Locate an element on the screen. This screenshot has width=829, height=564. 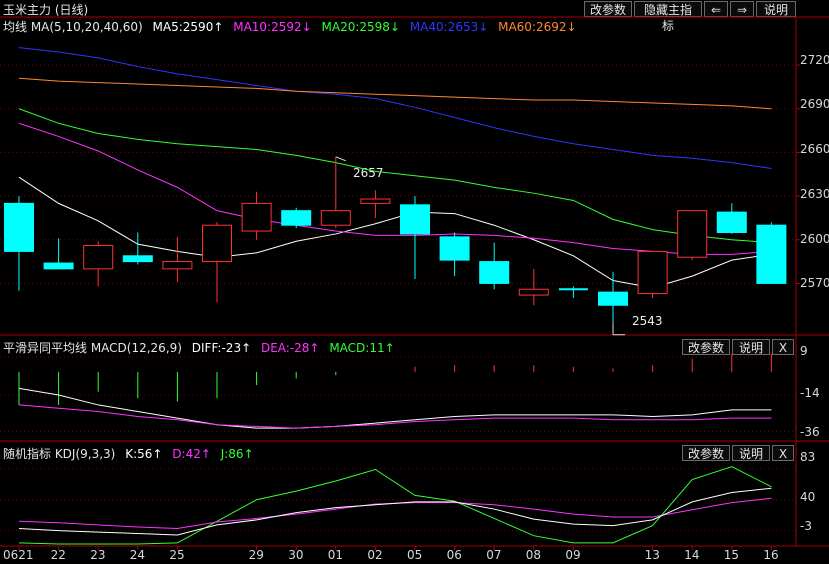
kdj-j-line is located at coordinates (395, 505).